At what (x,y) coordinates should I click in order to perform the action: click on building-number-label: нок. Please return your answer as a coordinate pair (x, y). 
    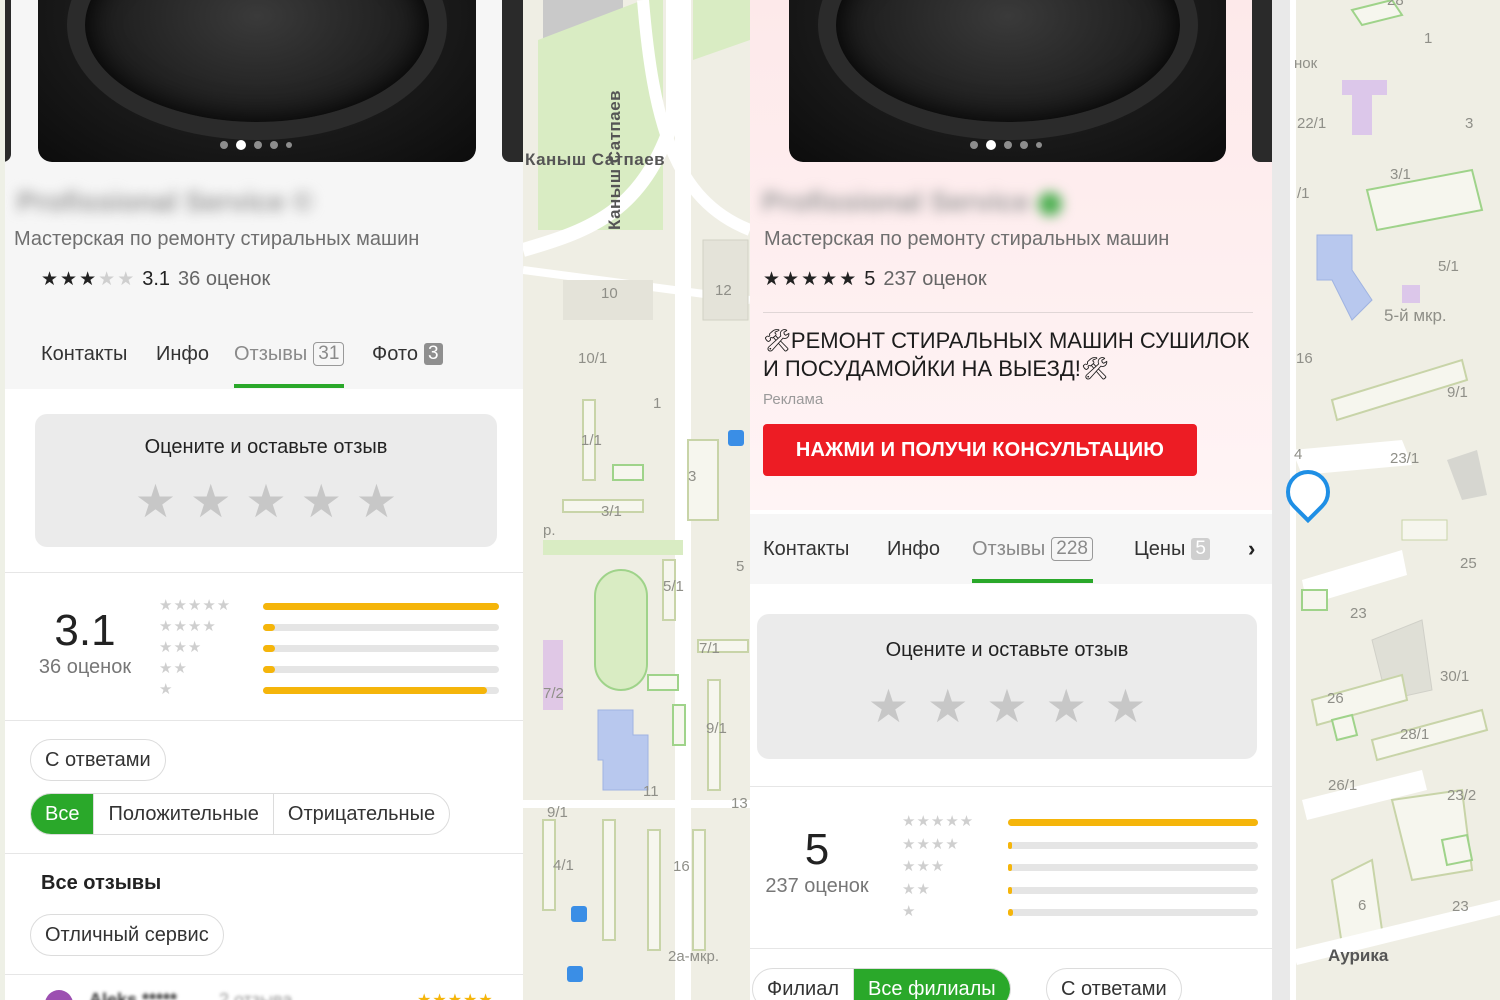
    Looking at the image, I should click on (1306, 63).